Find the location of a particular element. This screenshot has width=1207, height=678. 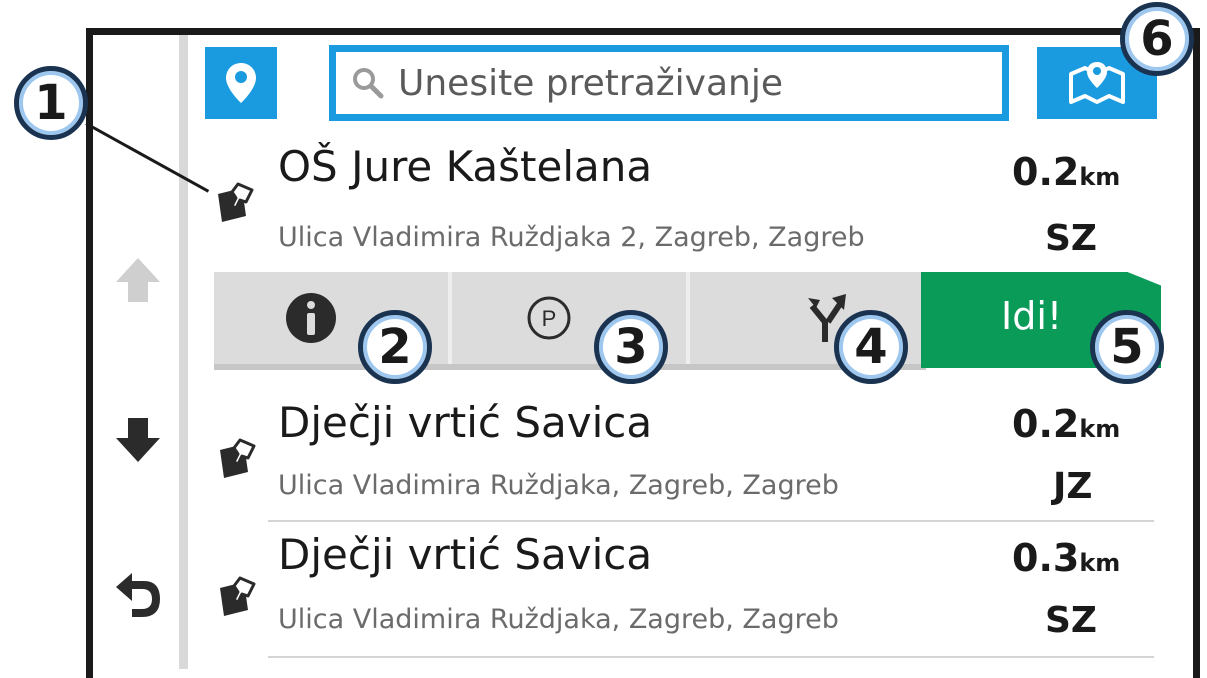

callout-2: 2 is located at coordinates (395, 347).